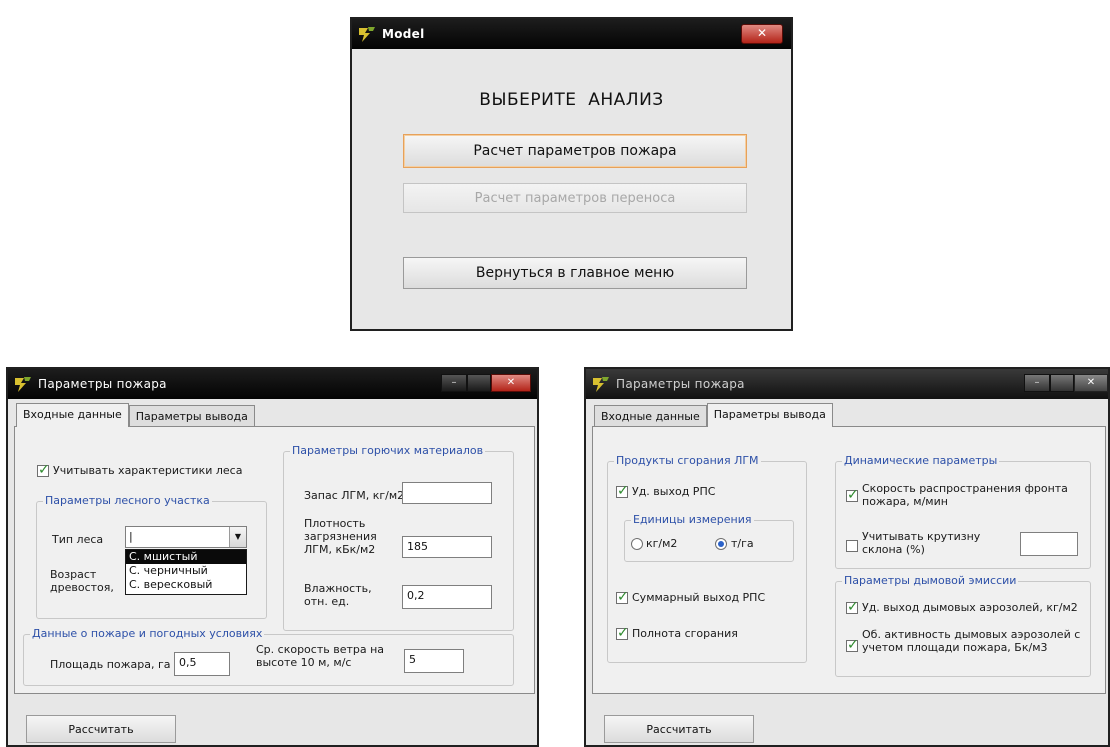 The height and width of the screenshot is (747, 1110). What do you see at coordinates (148, 470) in the screenshot?
I see `account-forest-label: Учитывать характеристики леса` at bounding box center [148, 470].